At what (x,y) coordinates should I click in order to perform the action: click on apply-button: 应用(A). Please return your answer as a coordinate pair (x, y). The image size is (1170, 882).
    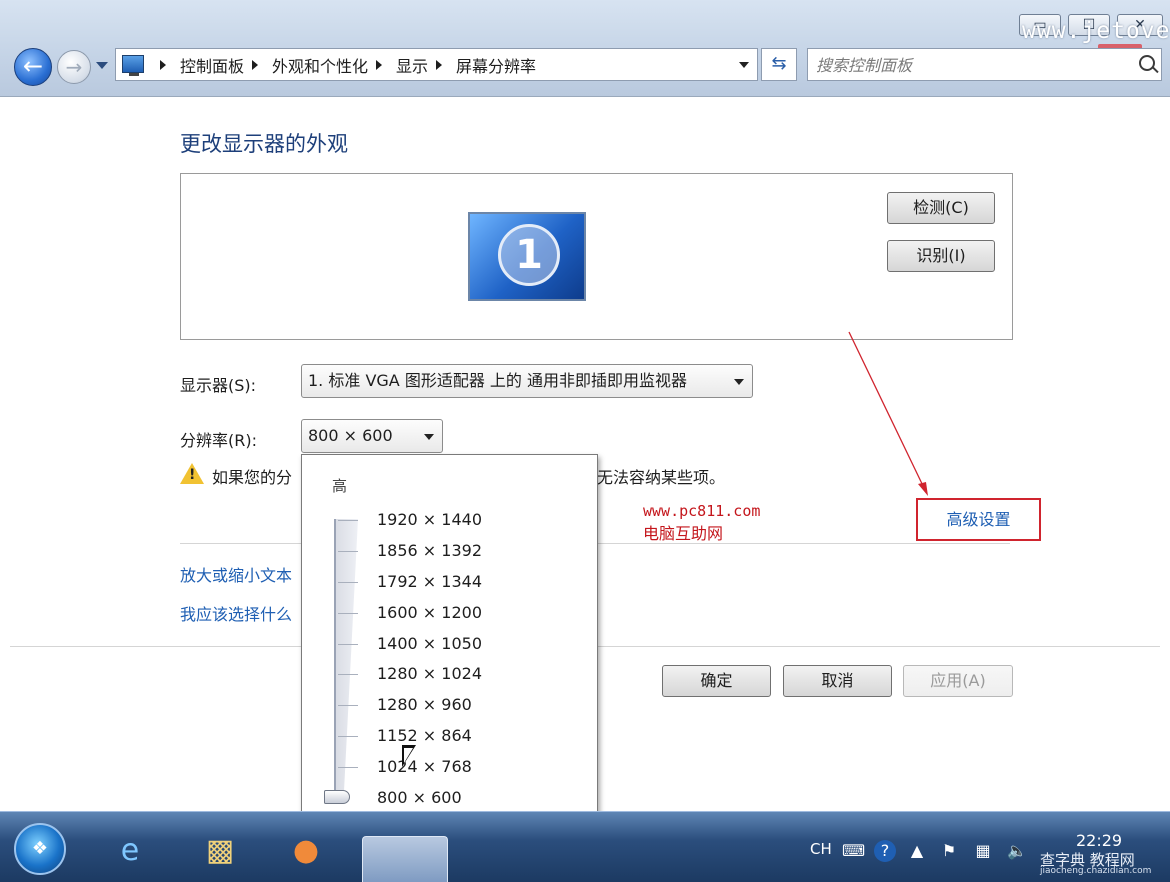
    Looking at the image, I should click on (958, 681).